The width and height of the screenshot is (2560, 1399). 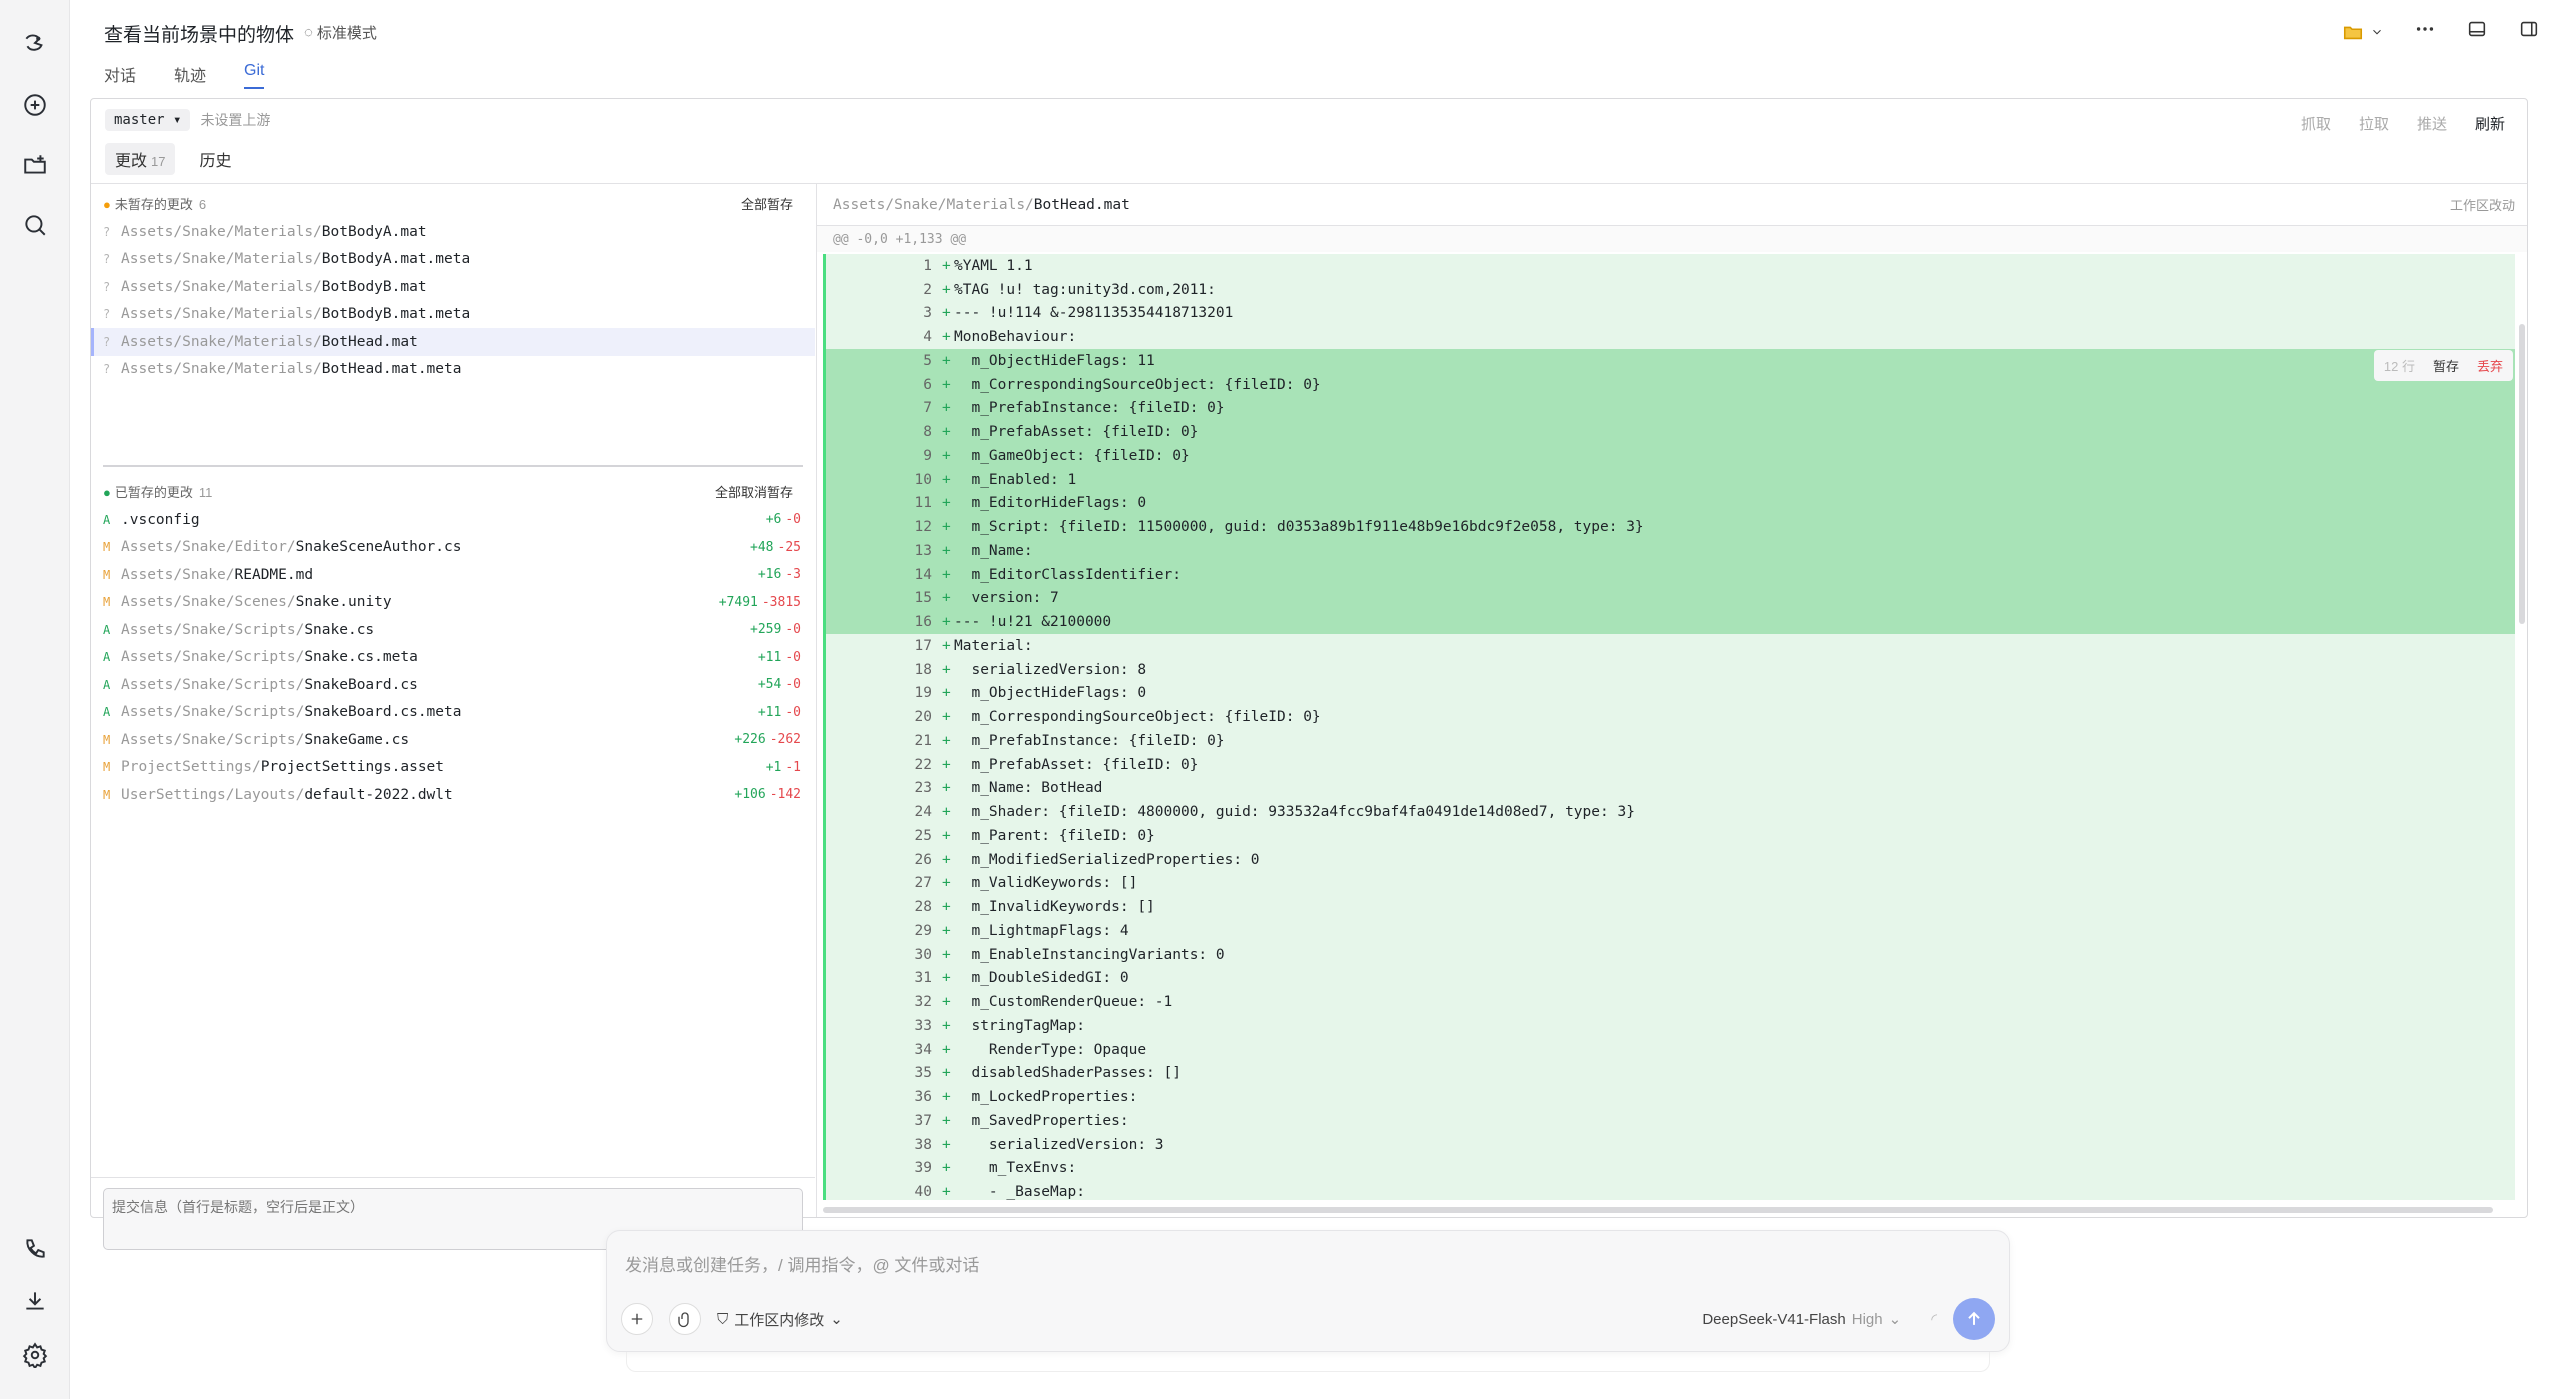 I want to click on branch-selector: master ▾, so click(x=148, y=120).